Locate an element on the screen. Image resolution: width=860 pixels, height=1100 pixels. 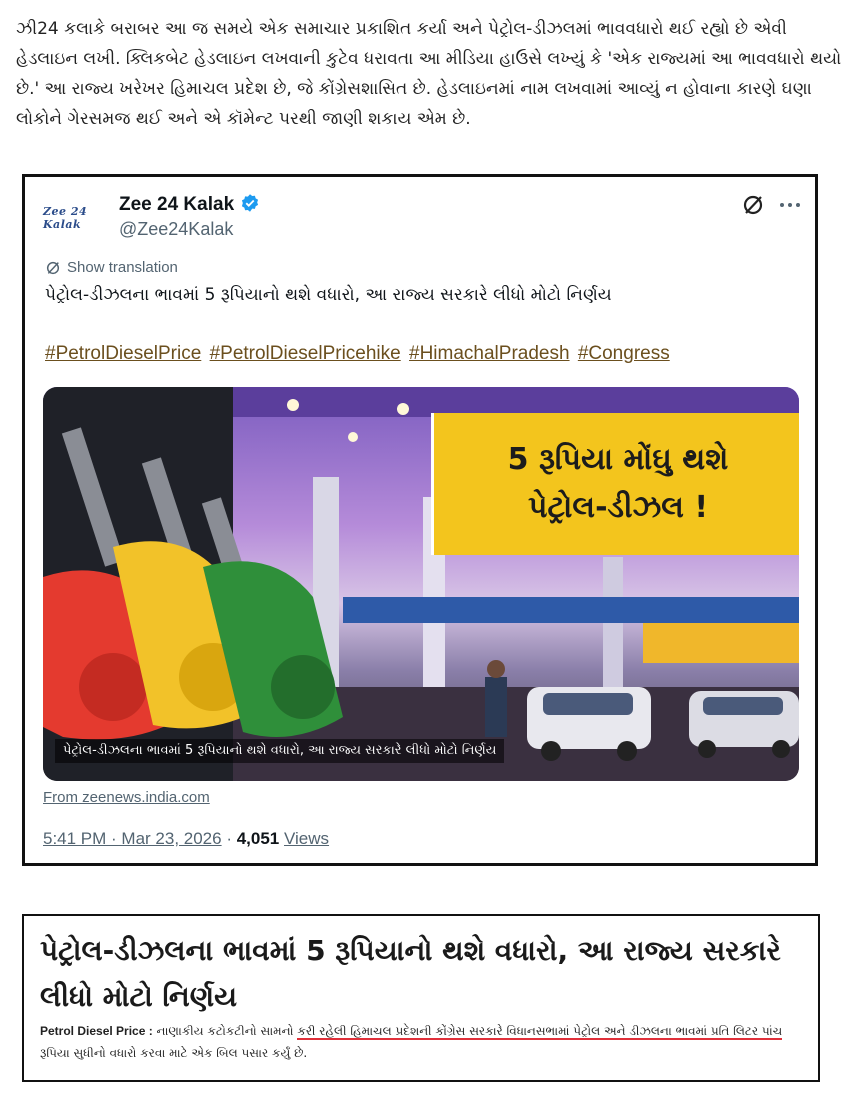
hashtag-link: #HimachalPradesh is located at coordinates (489, 353).